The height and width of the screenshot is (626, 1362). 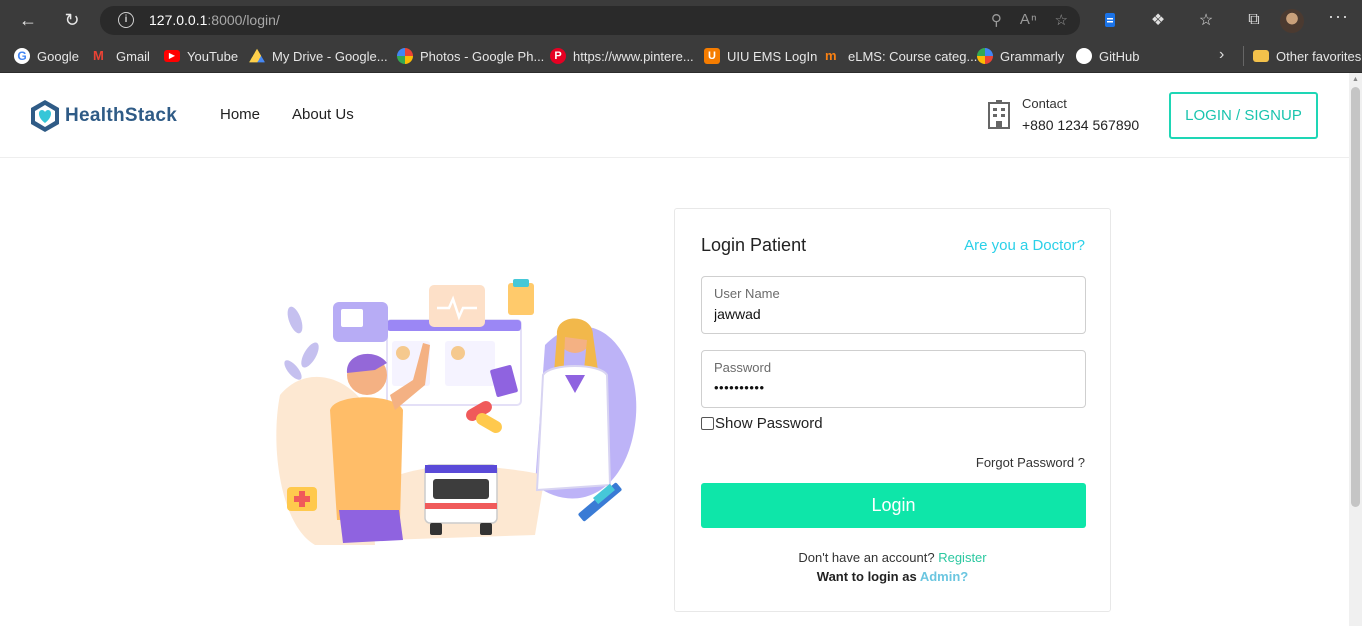 I want to click on document-extension-icon, so click(x=1110, y=20).